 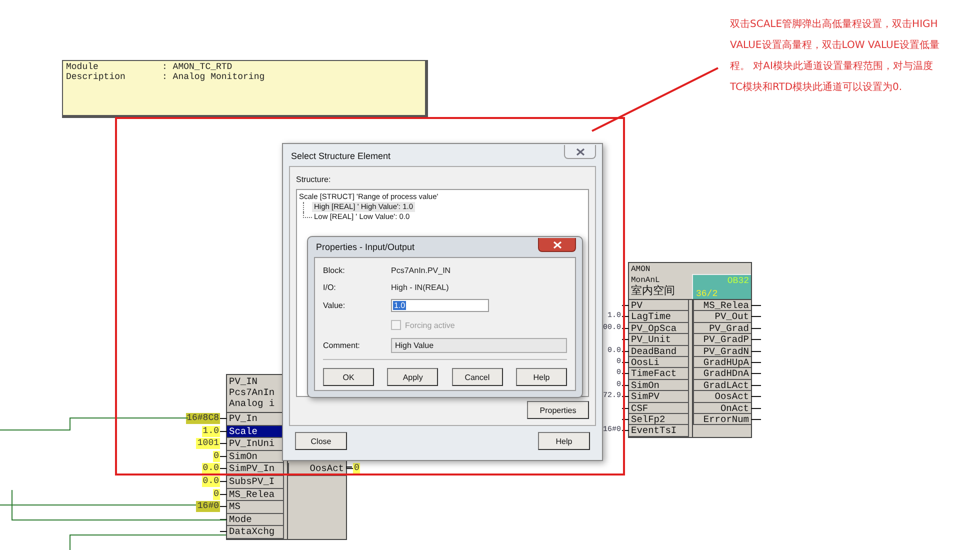 What do you see at coordinates (420, 287) in the screenshot?
I see `field-value: High - IN(REAL)` at bounding box center [420, 287].